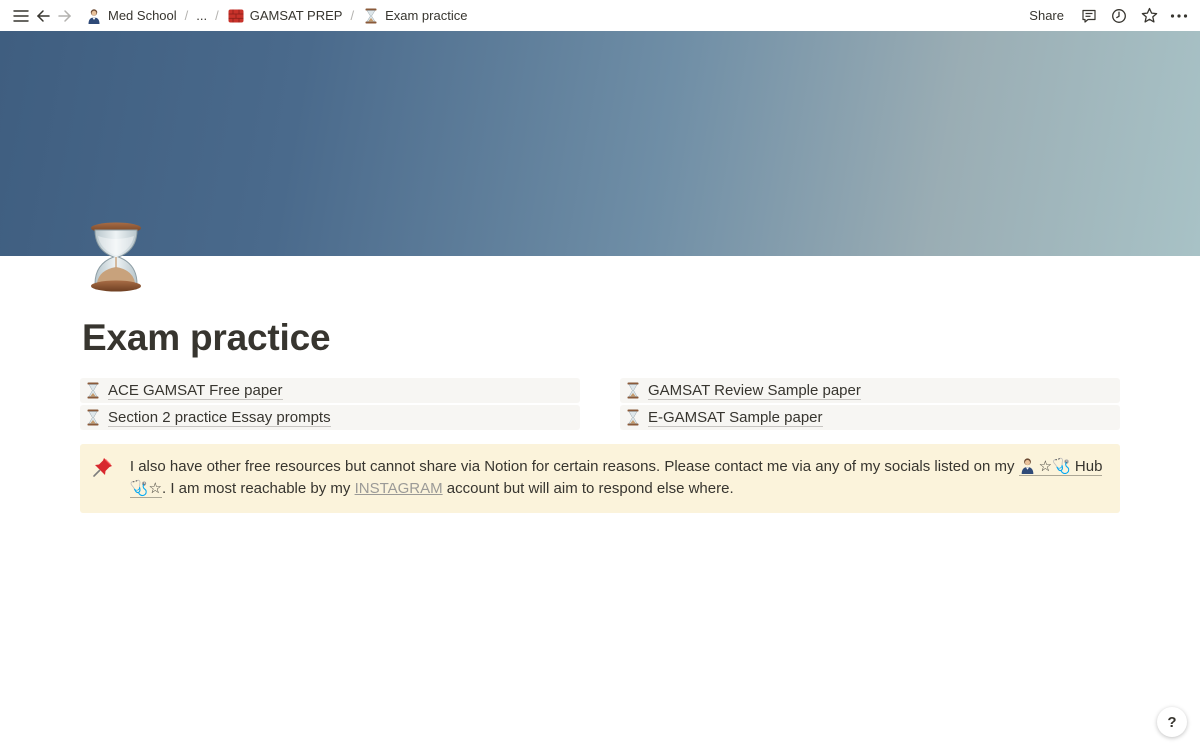 This screenshot has width=1200, height=750. What do you see at coordinates (296, 15) in the screenshot?
I see `breadcrumb-label: GAMSAT PREP` at bounding box center [296, 15].